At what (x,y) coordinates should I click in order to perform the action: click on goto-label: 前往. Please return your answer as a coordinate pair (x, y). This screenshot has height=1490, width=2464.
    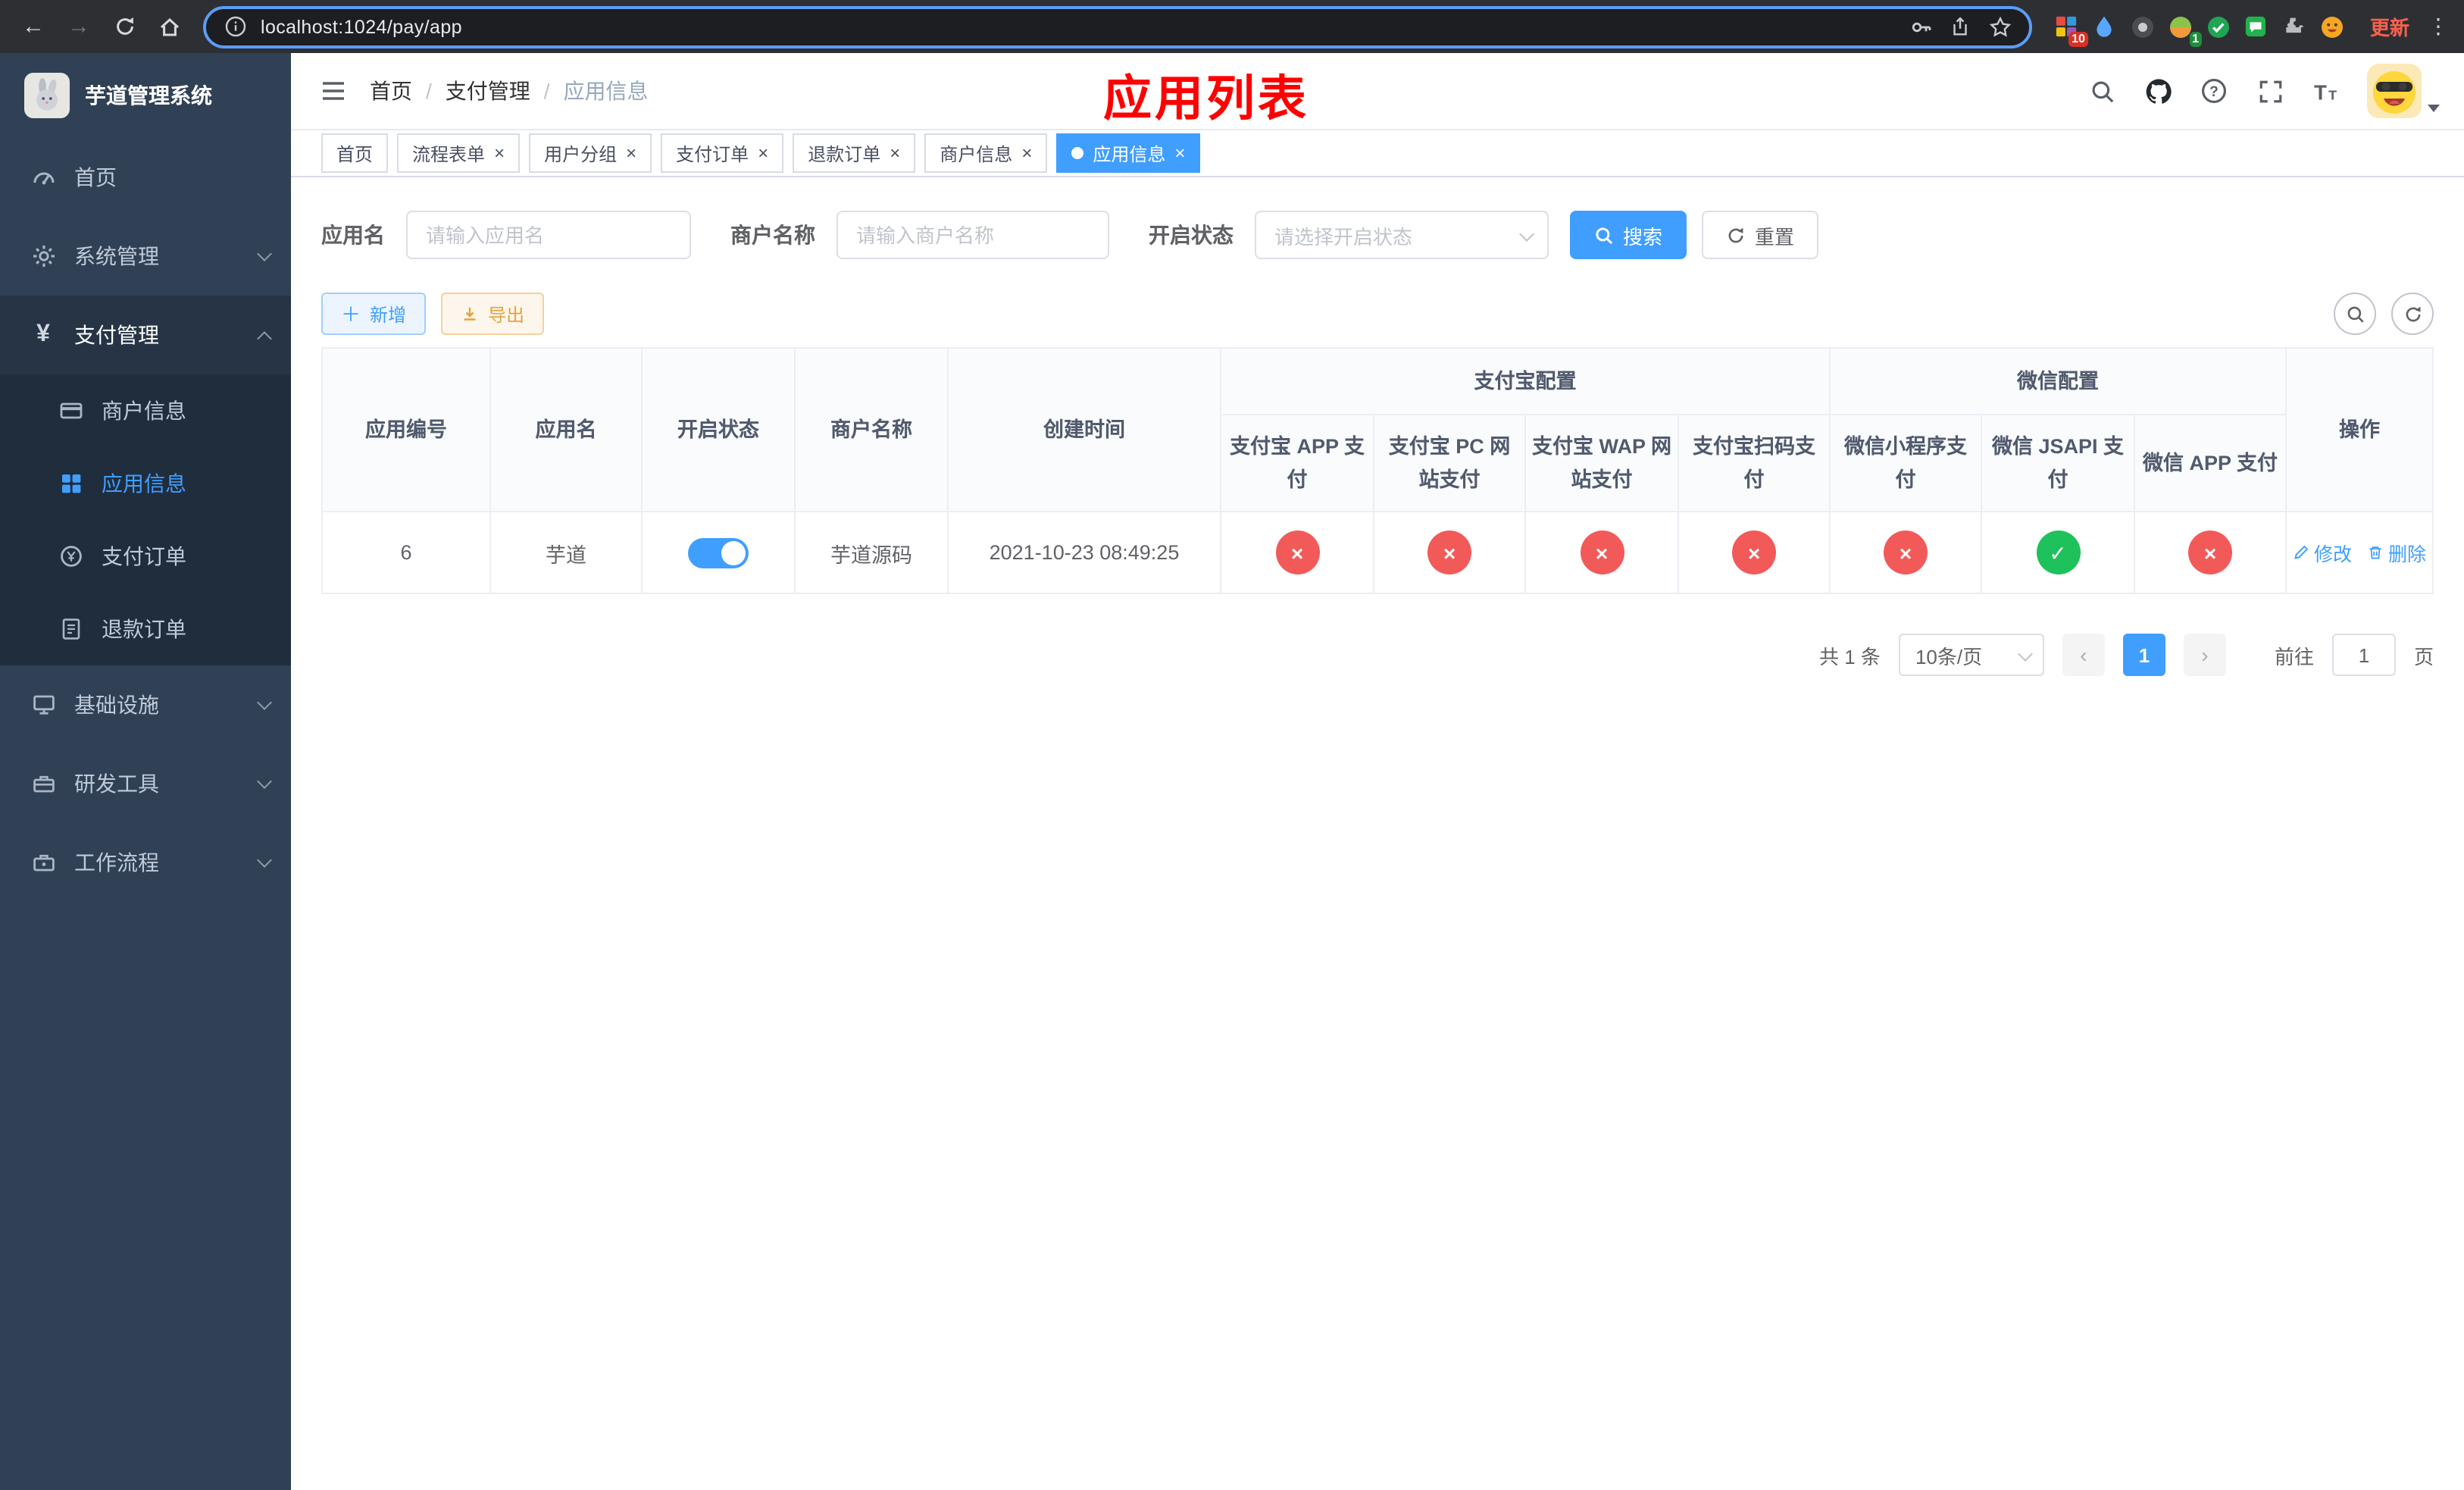
    Looking at the image, I should click on (2294, 656).